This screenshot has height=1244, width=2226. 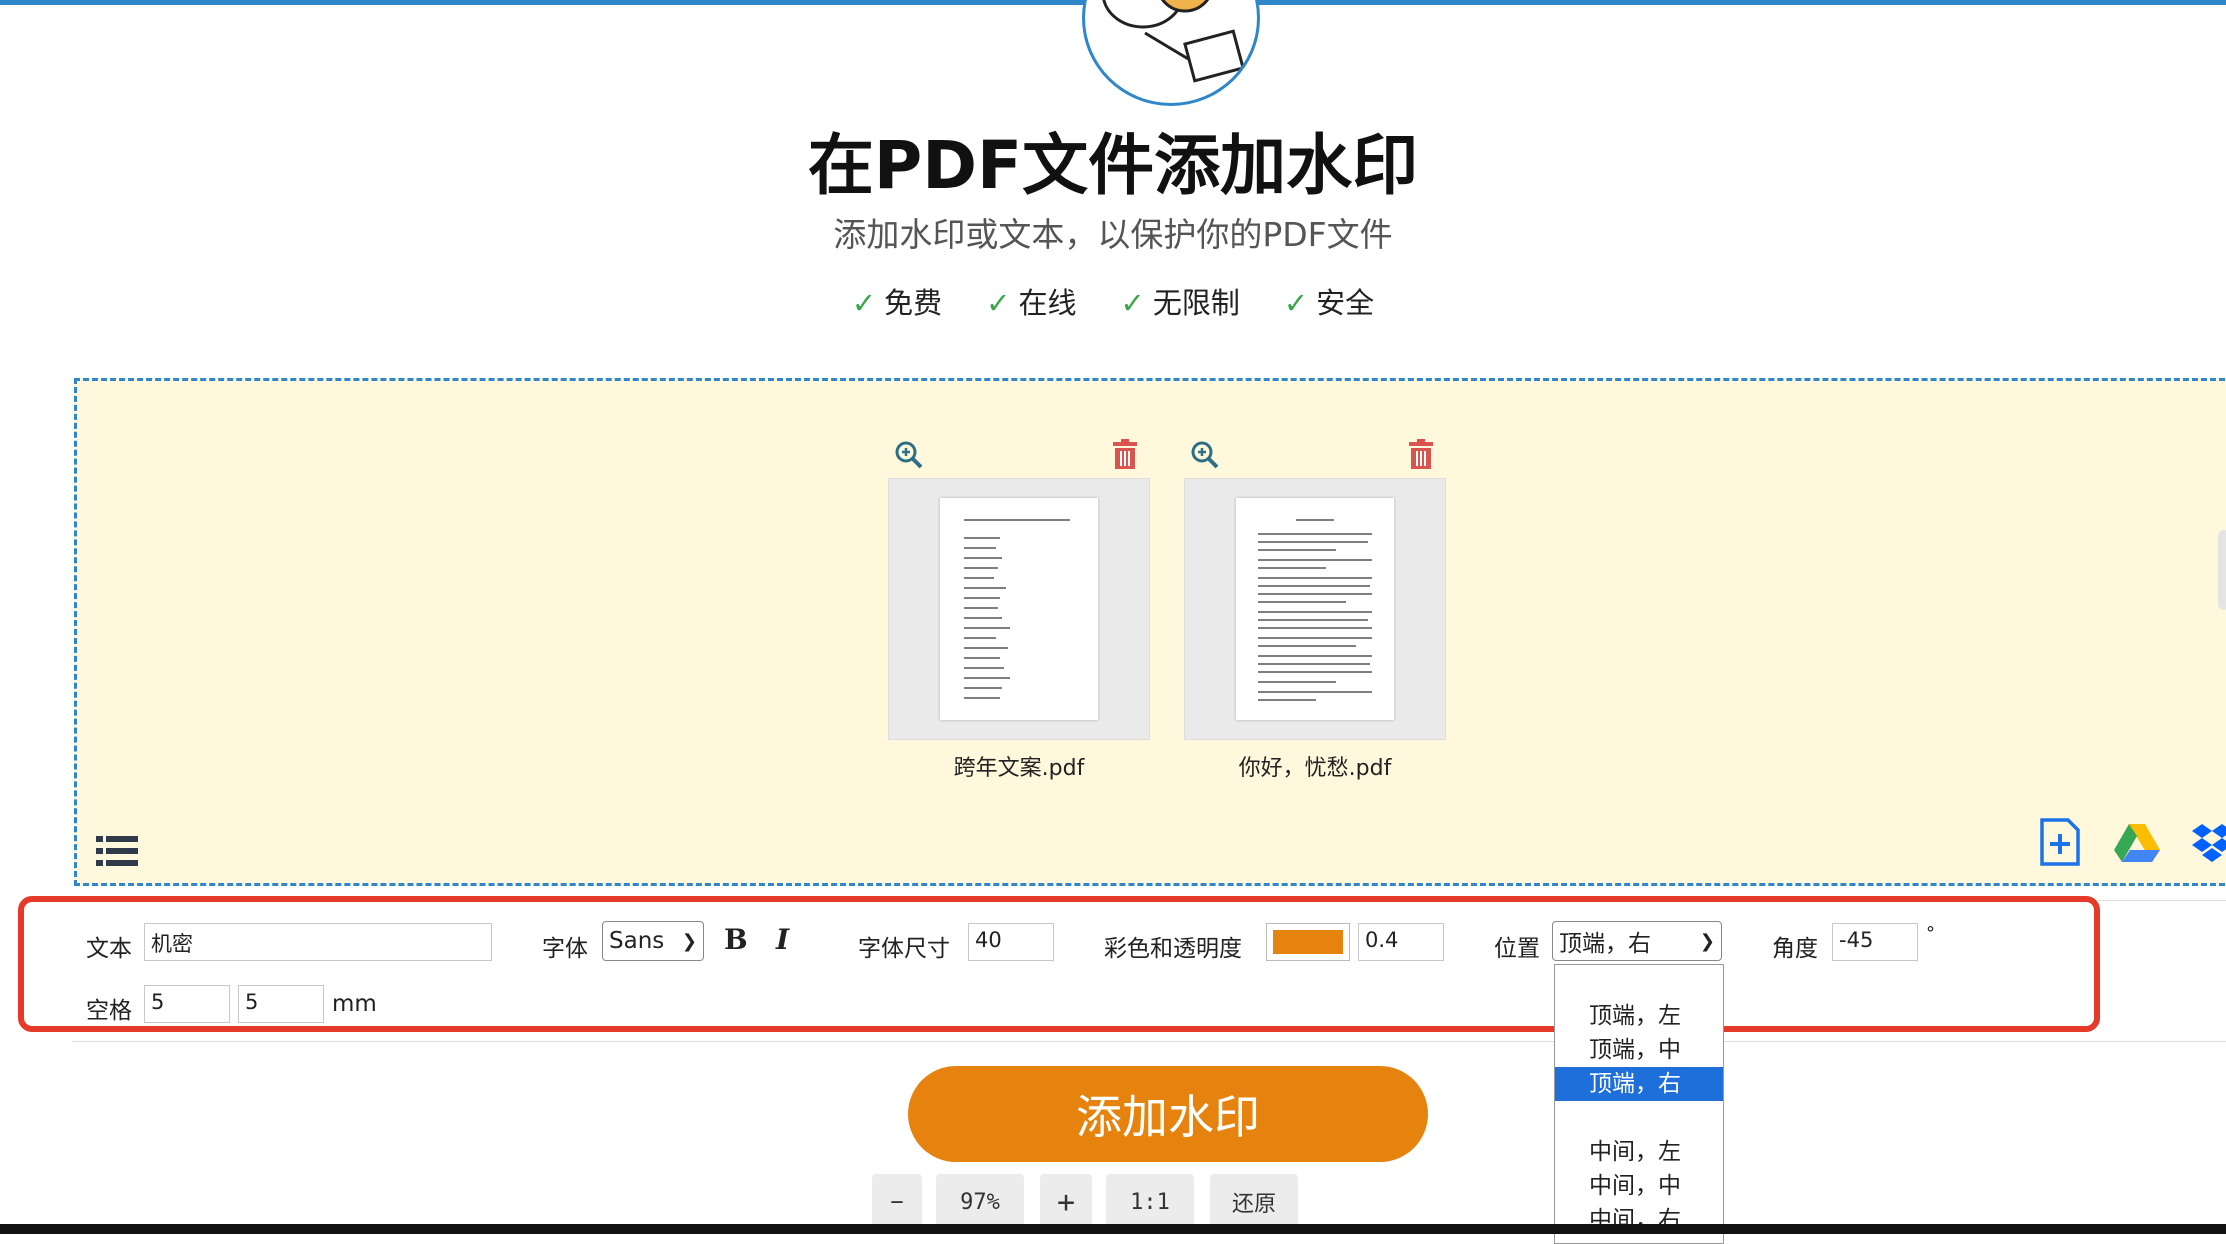 What do you see at coordinates (1930, 933) in the screenshot?
I see `degree-unit: °` at bounding box center [1930, 933].